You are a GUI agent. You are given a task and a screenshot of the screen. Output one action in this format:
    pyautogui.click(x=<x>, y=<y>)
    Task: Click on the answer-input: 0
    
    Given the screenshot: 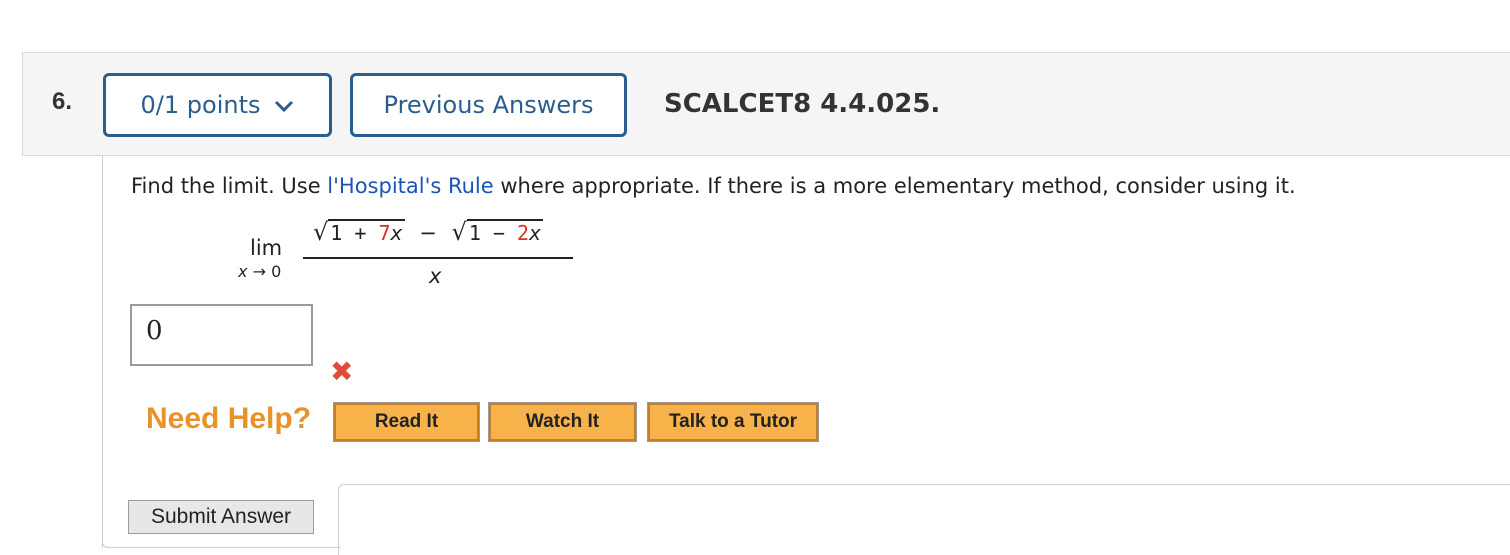 What is the action you would take?
    pyautogui.click(x=221, y=335)
    